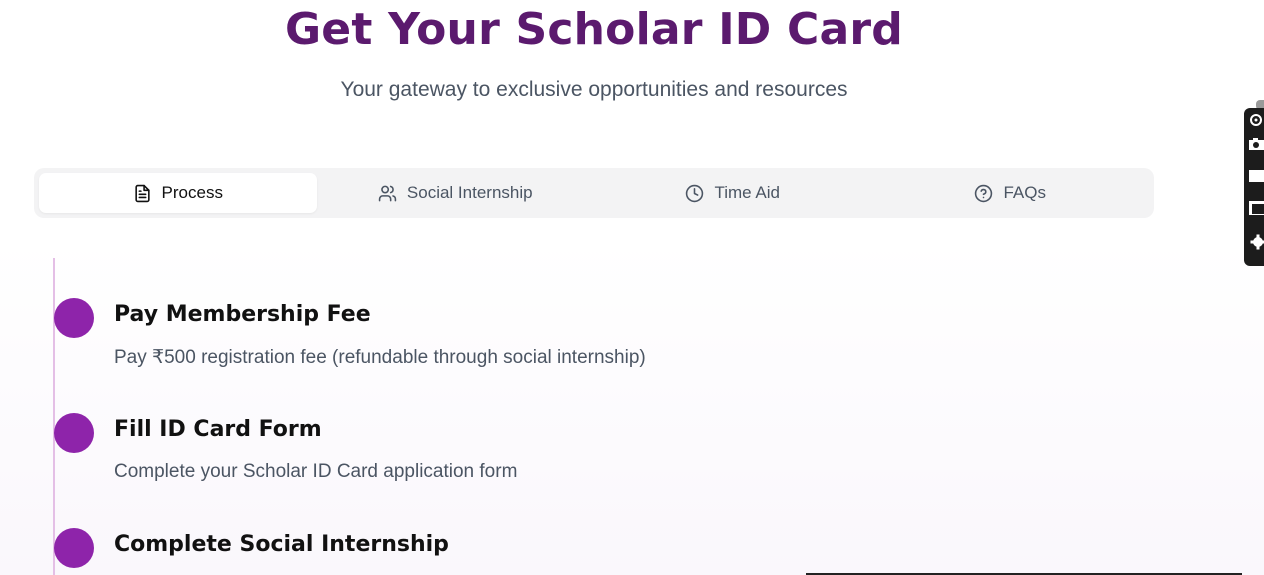  What do you see at coordinates (1256, 120) in the screenshot?
I see `extension-icon` at bounding box center [1256, 120].